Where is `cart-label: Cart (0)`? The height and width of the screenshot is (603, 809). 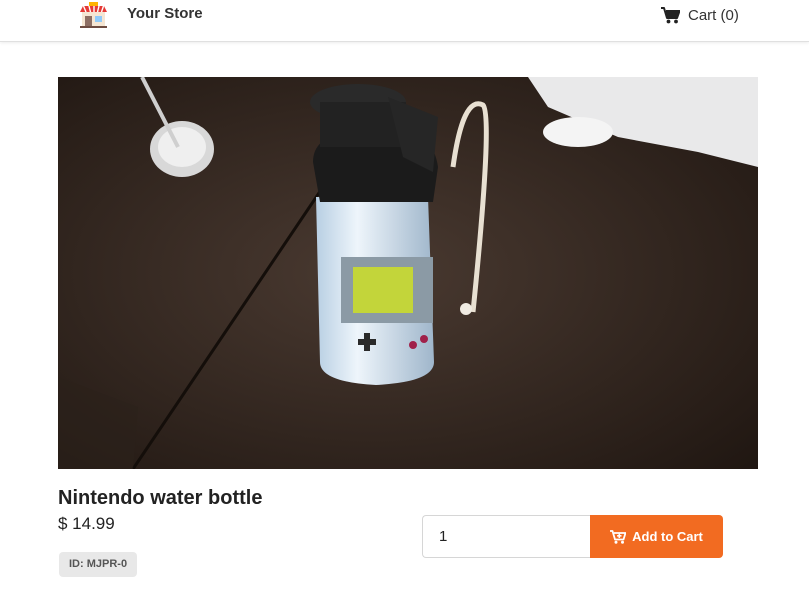 cart-label: Cart (0) is located at coordinates (713, 15).